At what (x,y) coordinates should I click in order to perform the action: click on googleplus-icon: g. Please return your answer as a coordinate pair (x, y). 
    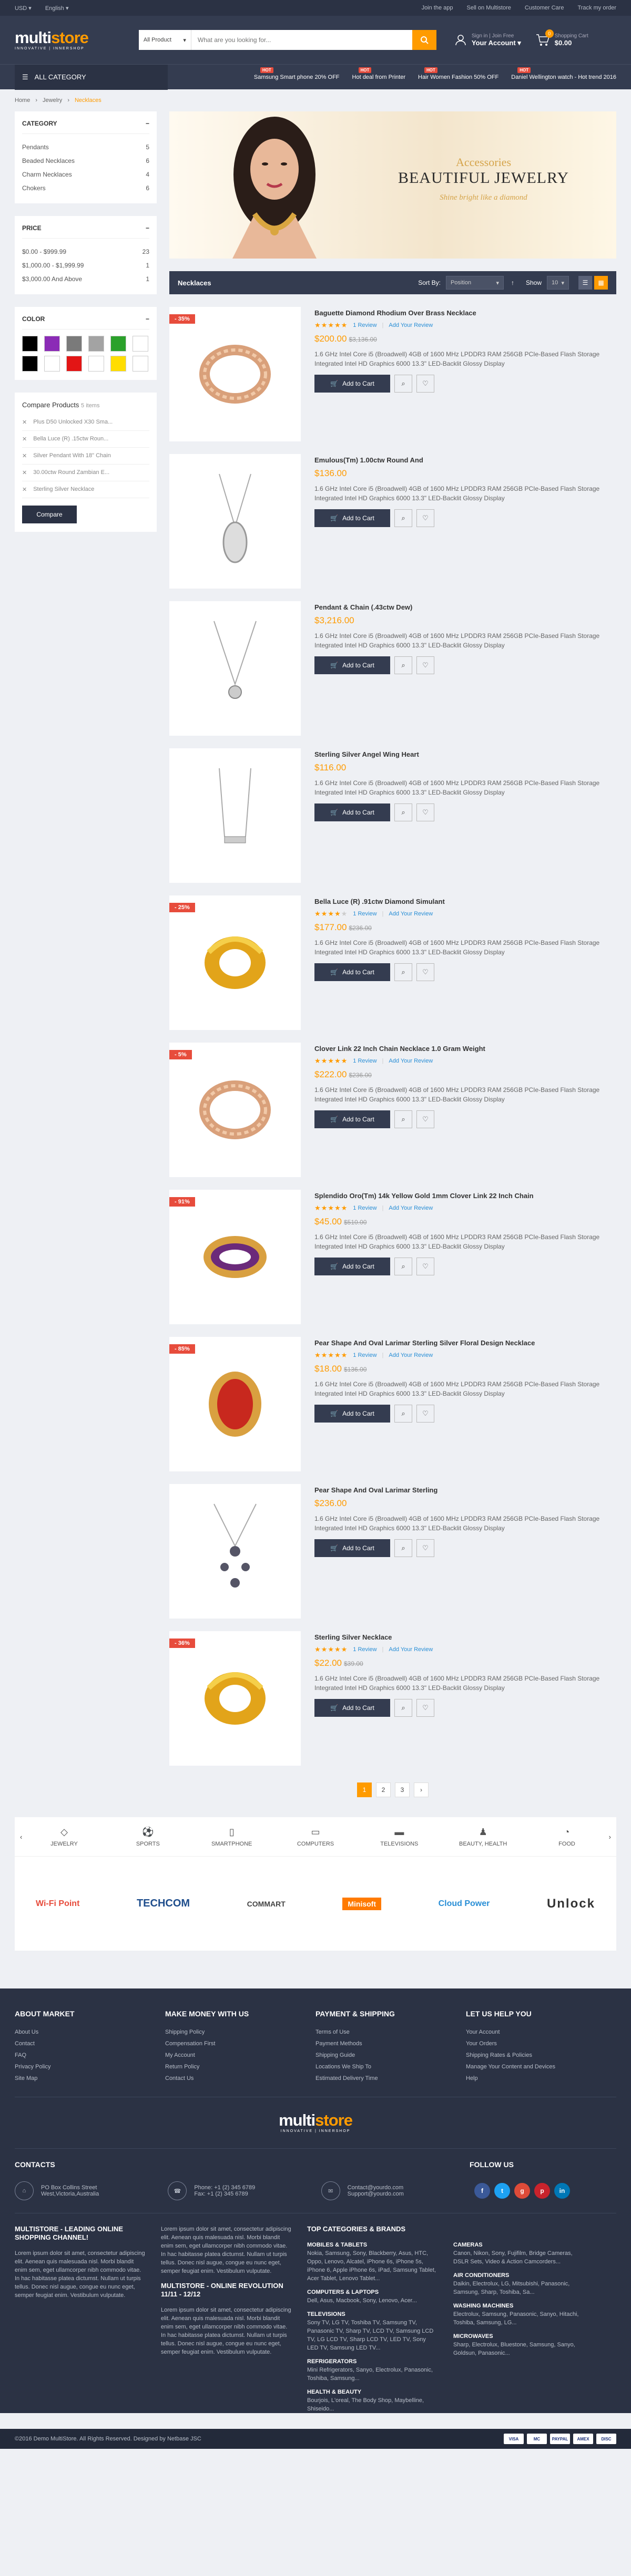
    Looking at the image, I should click on (522, 2191).